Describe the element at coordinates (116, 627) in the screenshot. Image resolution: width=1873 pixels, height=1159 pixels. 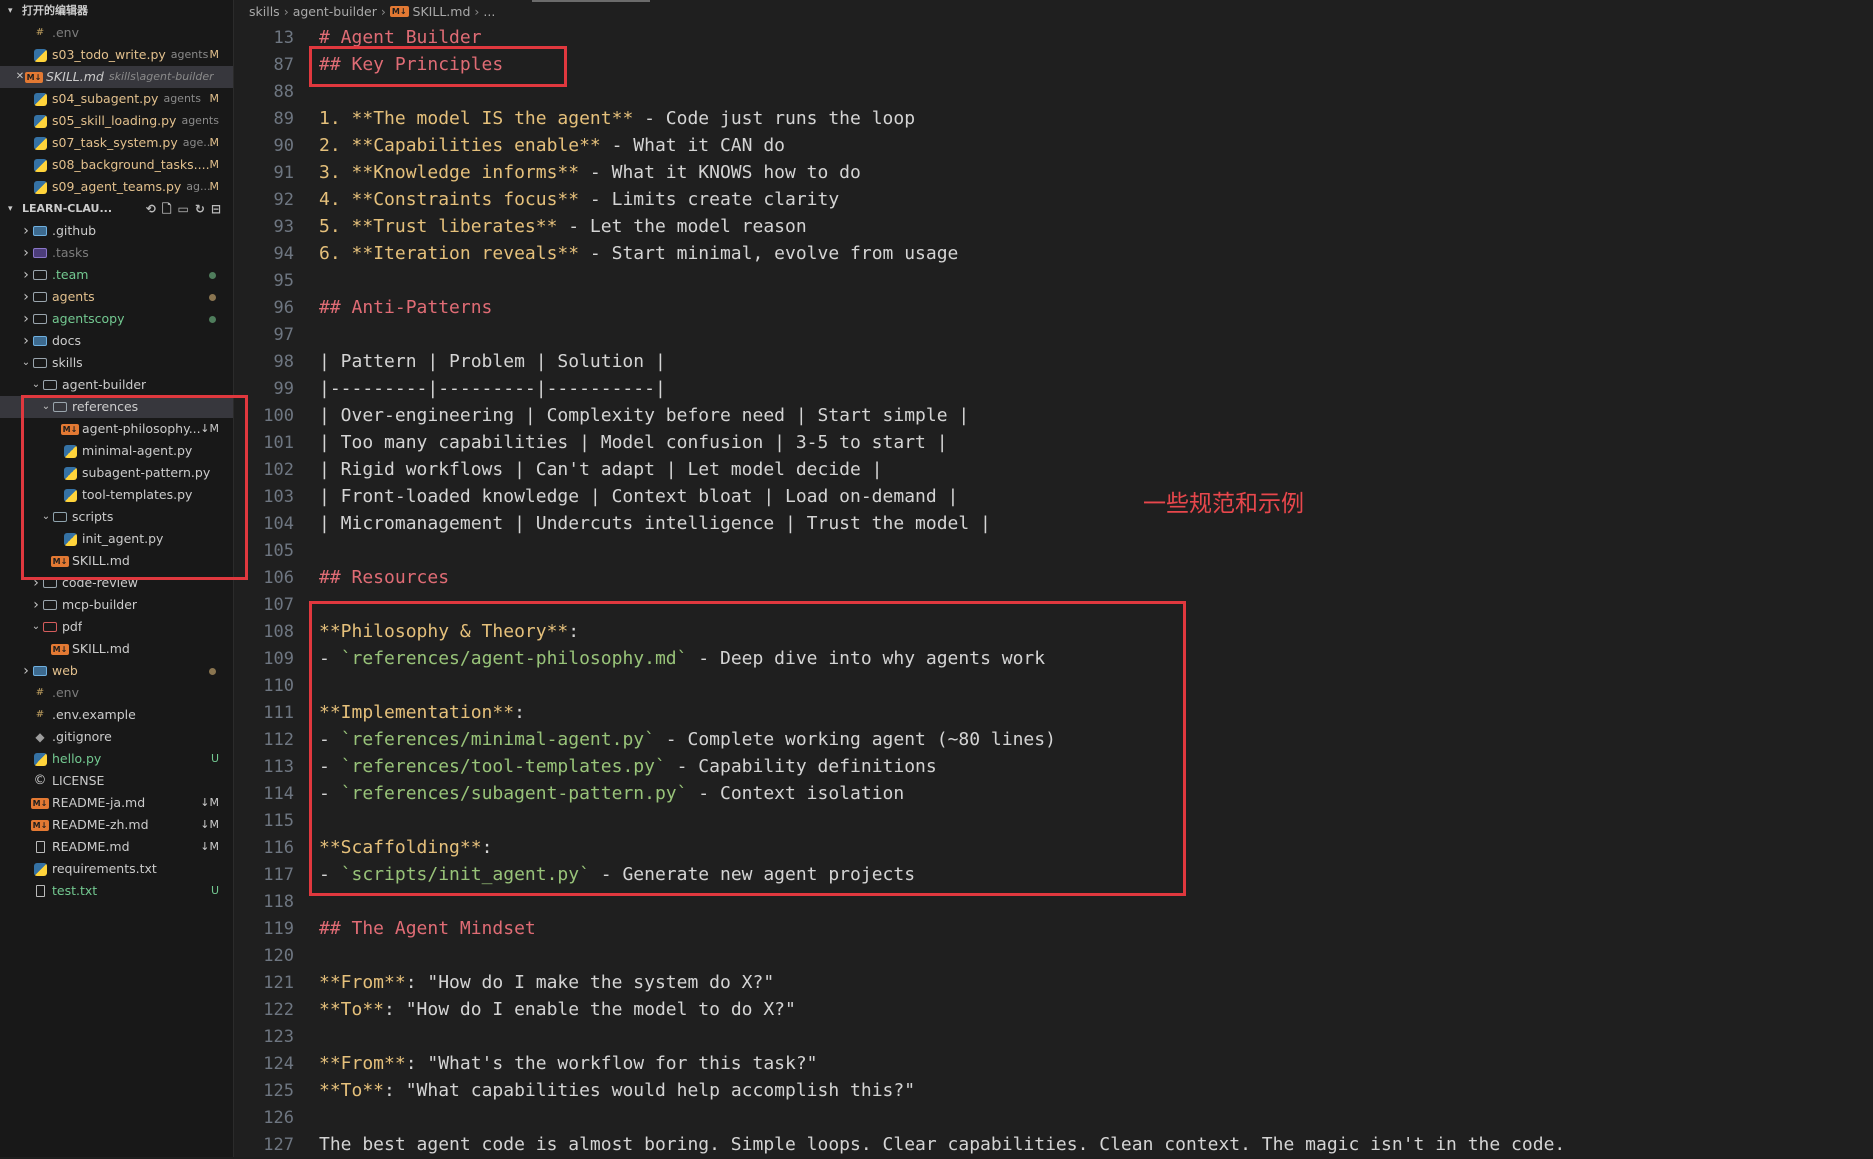
I see `file-tree-item: ⌄ pdf` at that location.